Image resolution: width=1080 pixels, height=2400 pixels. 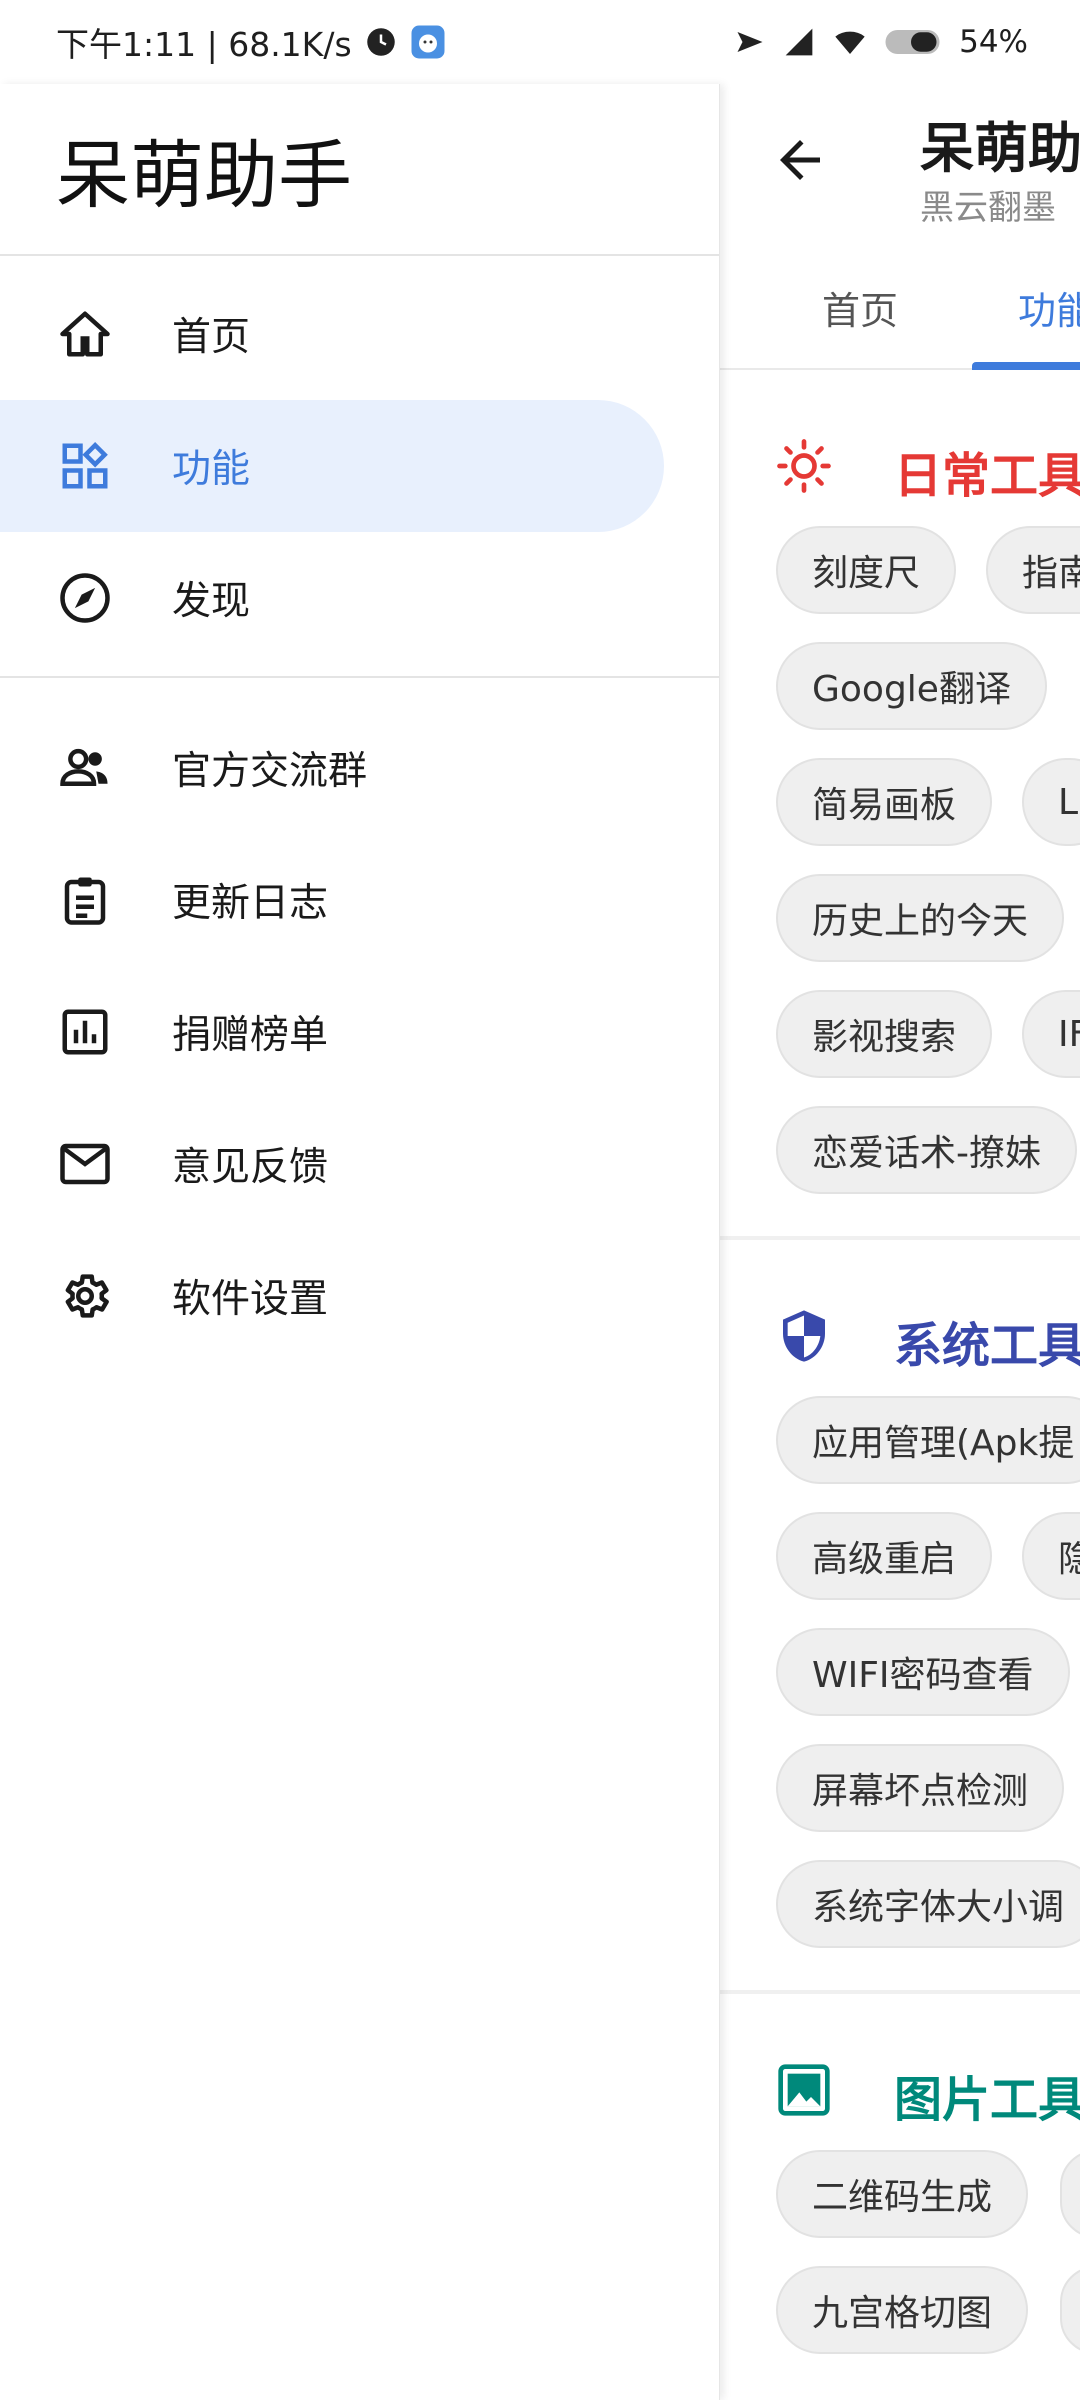 What do you see at coordinates (211, 601) in the screenshot?
I see `nav-item-label: 发现` at bounding box center [211, 601].